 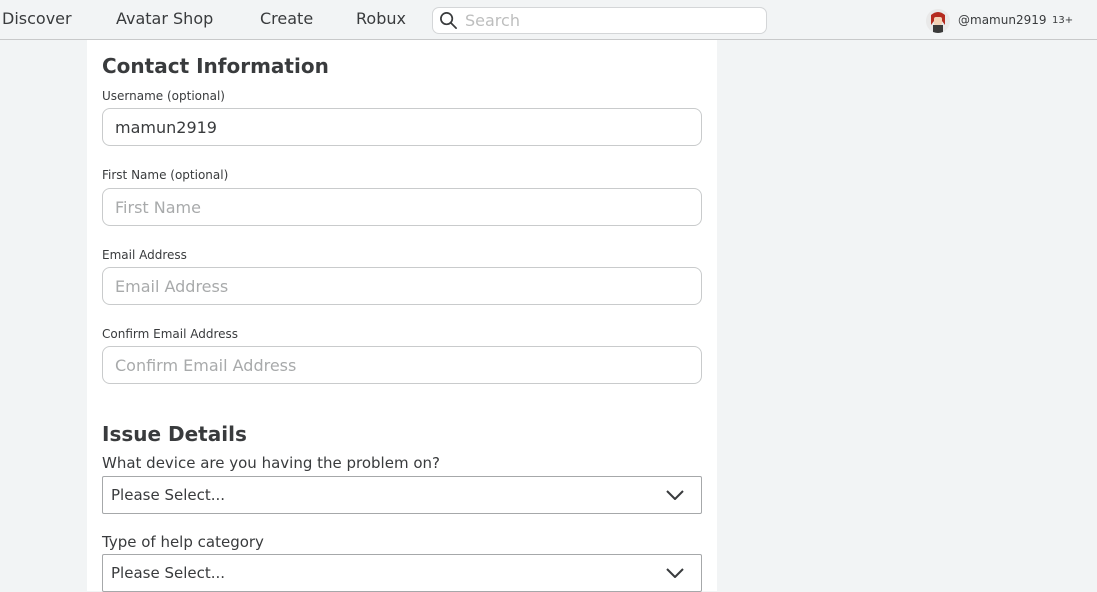 I want to click on search-input, so click(x=610, y=20).